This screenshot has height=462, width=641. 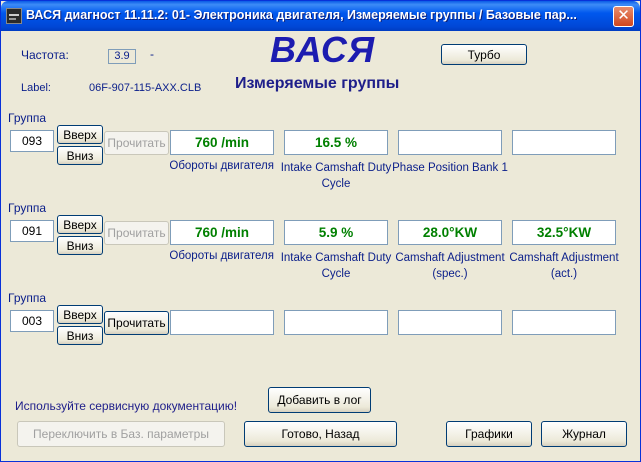 I want to click on close-button: ✕, so click(x=623, y=16).